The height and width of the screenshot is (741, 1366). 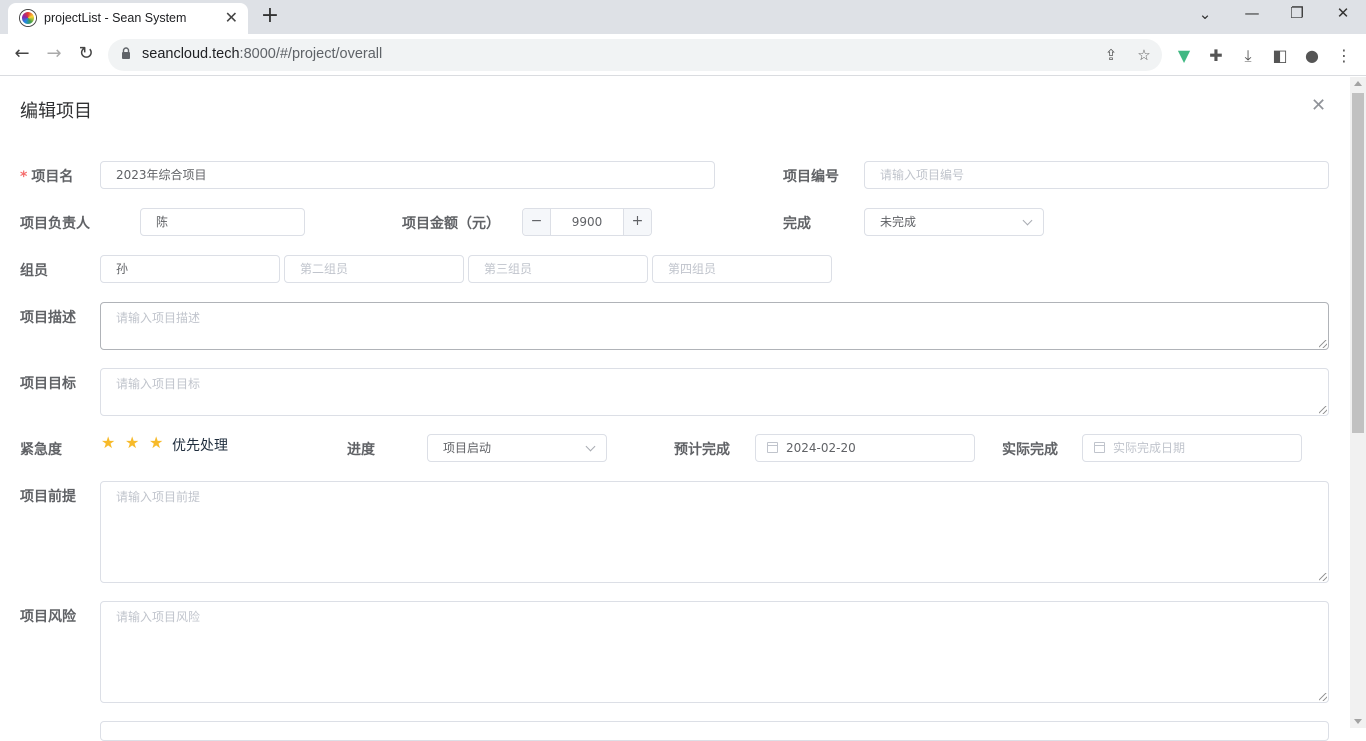 What do you see at coordinates (1252, 13) in the screenshot?
I see `minimize-icon: —` at bounding box center [1252, 13].